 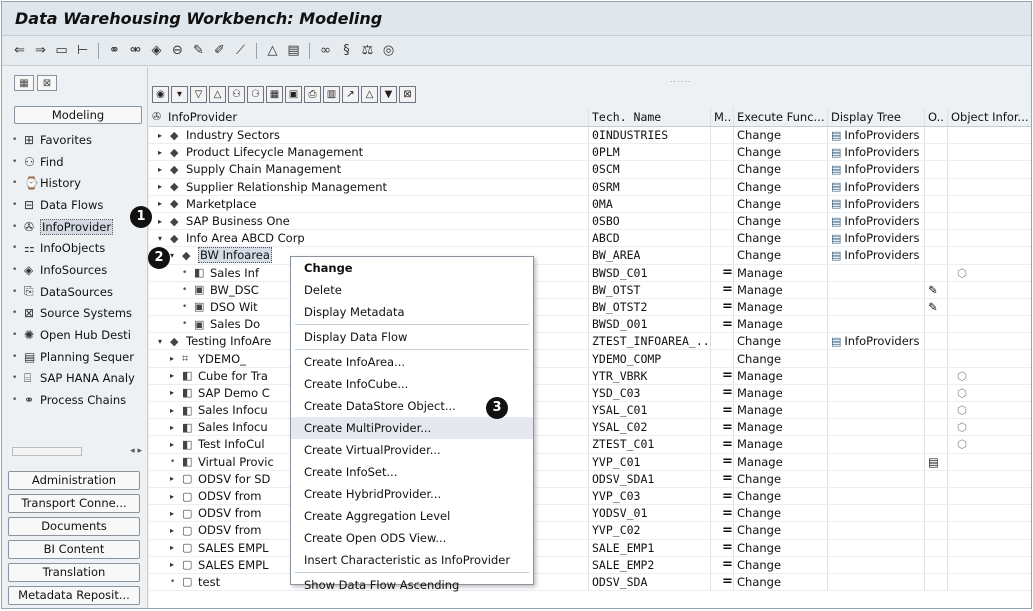 I want to click on filter-down-icon: ▽, so click(x=198, y=94).